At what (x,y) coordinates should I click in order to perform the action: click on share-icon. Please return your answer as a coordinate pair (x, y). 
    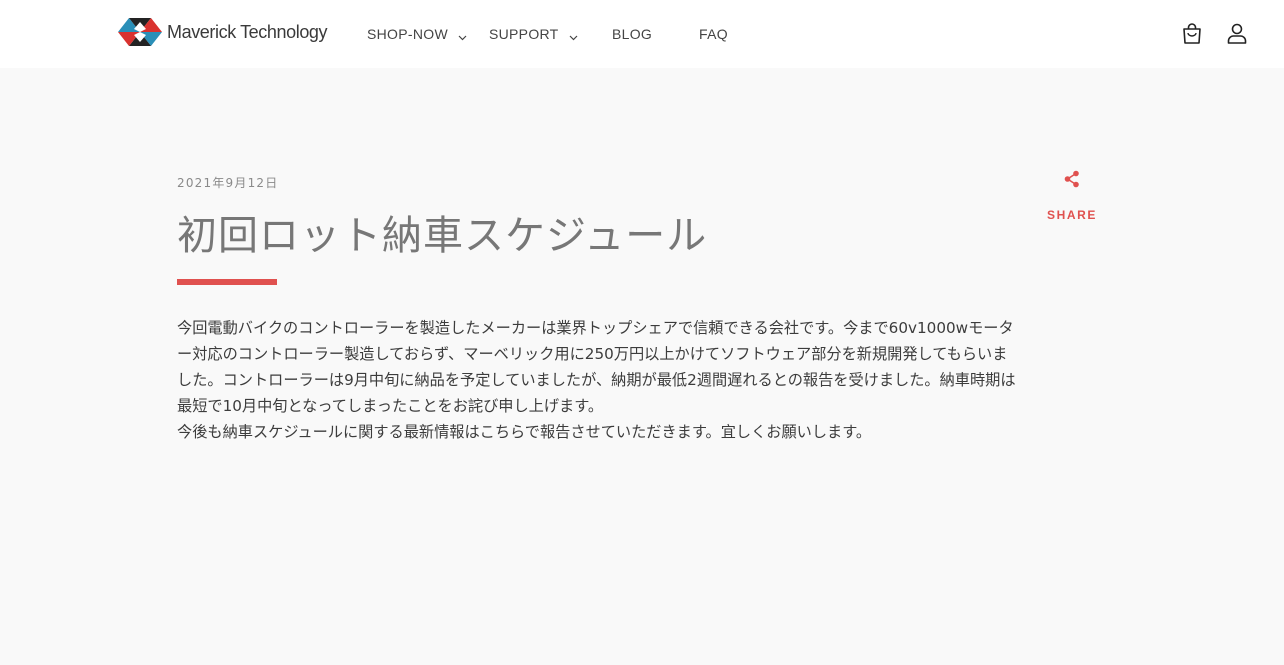
    Looking at the image, I should click on (1071, 179).